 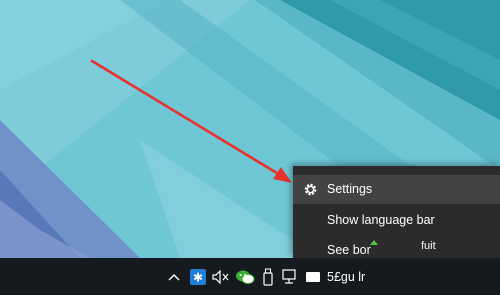 I want to click on volume-muted-icon, so click(x=221, y=276).